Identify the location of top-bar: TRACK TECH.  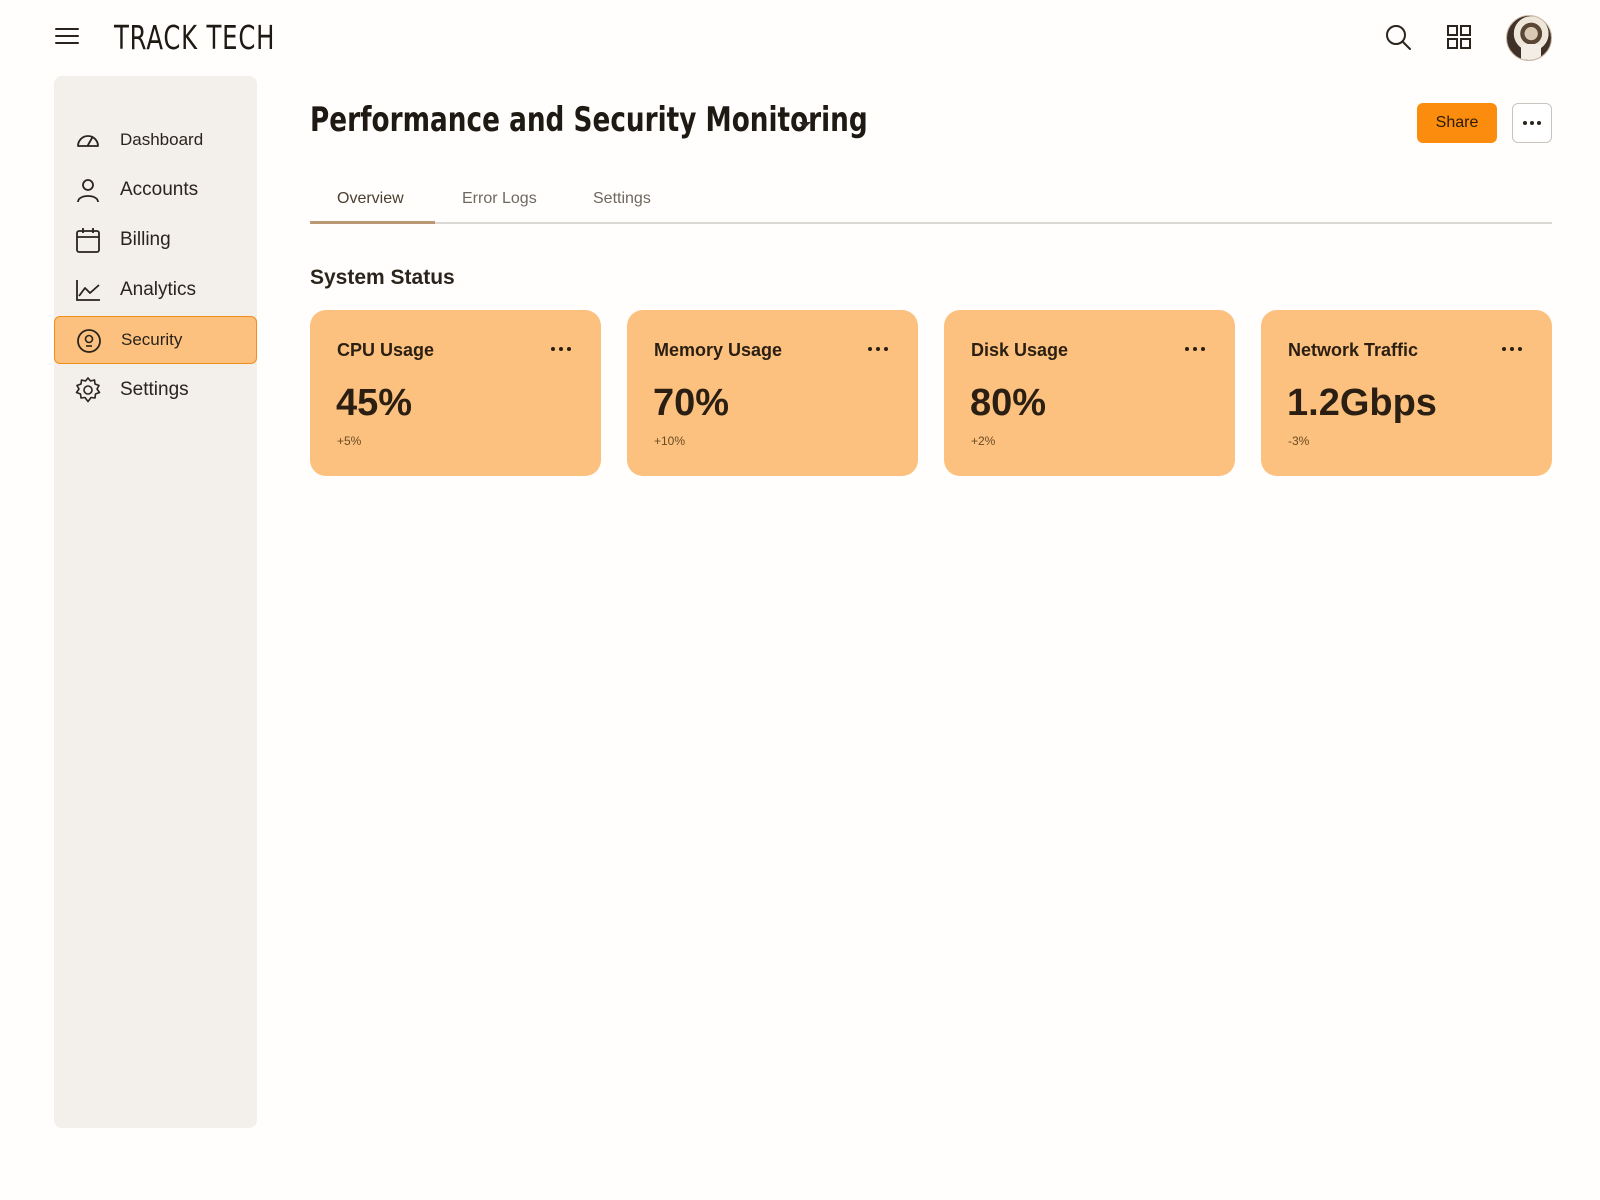
(800, 38).